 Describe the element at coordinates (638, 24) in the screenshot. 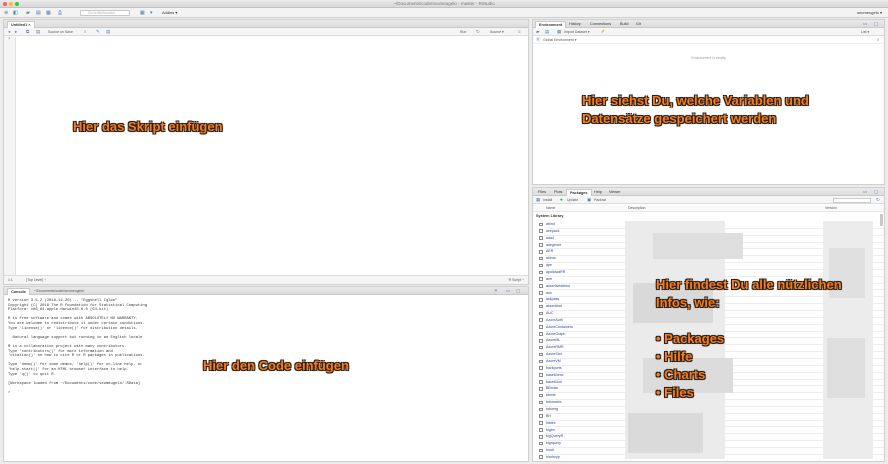

I see `tab-git: Git` at that location.